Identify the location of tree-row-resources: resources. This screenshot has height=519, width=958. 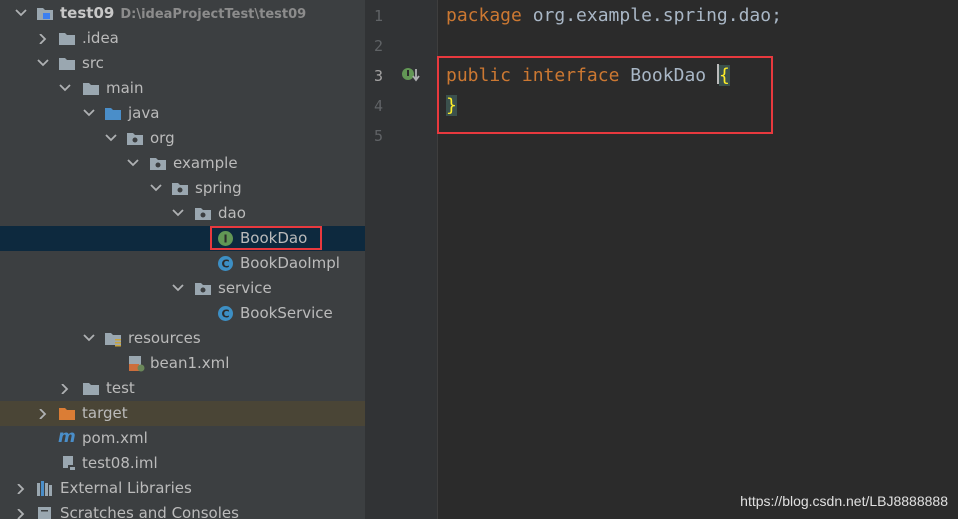
(182, 338).